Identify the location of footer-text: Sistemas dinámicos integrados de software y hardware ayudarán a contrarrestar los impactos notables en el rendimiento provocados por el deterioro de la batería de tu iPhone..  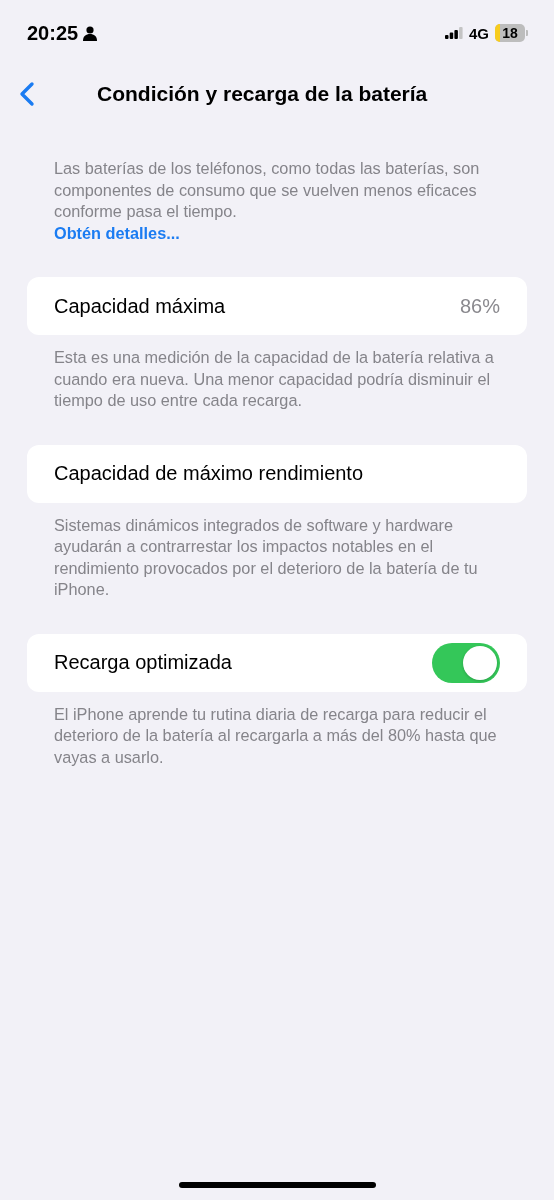
(266, 557).